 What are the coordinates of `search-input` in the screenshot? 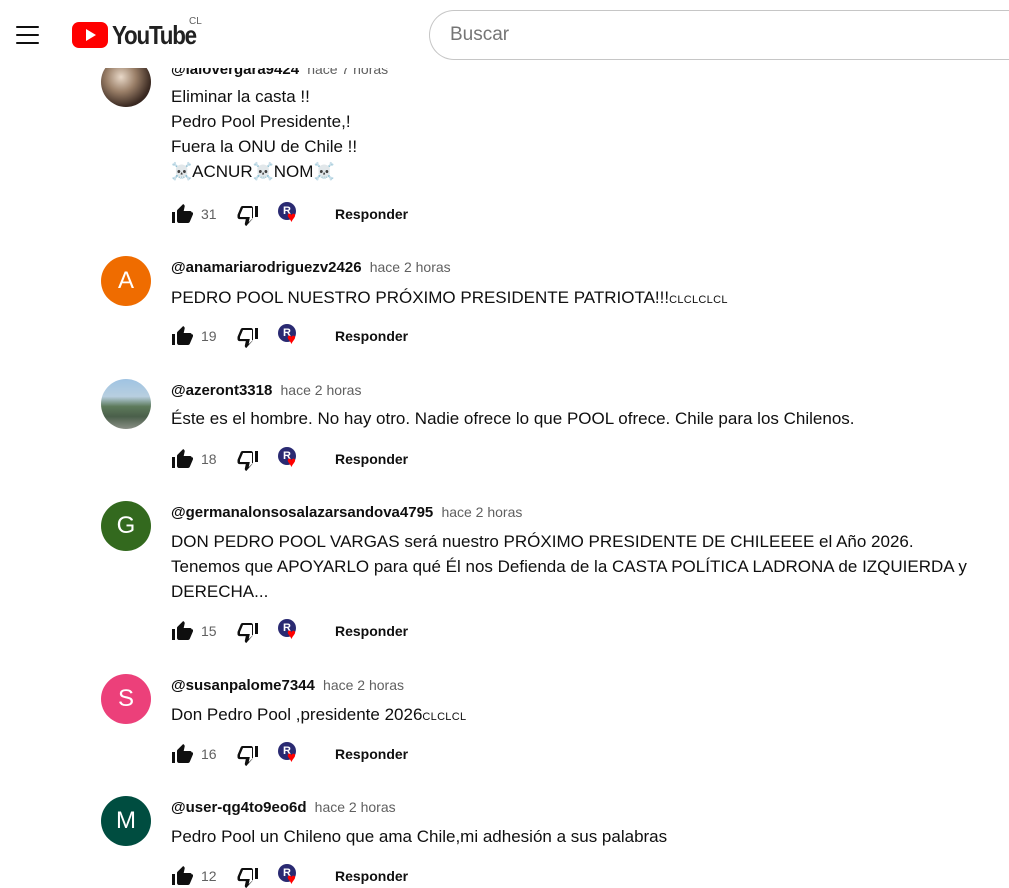 It's located at (729, 35).